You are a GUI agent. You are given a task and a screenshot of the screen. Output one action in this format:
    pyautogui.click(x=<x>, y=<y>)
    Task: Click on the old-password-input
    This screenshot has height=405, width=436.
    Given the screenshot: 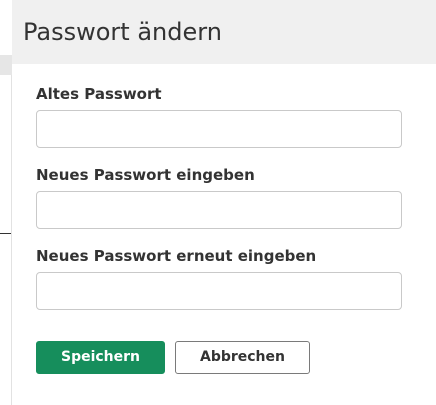 What is the action you would take?
    pyautogui.click(x=219, y=129)
    